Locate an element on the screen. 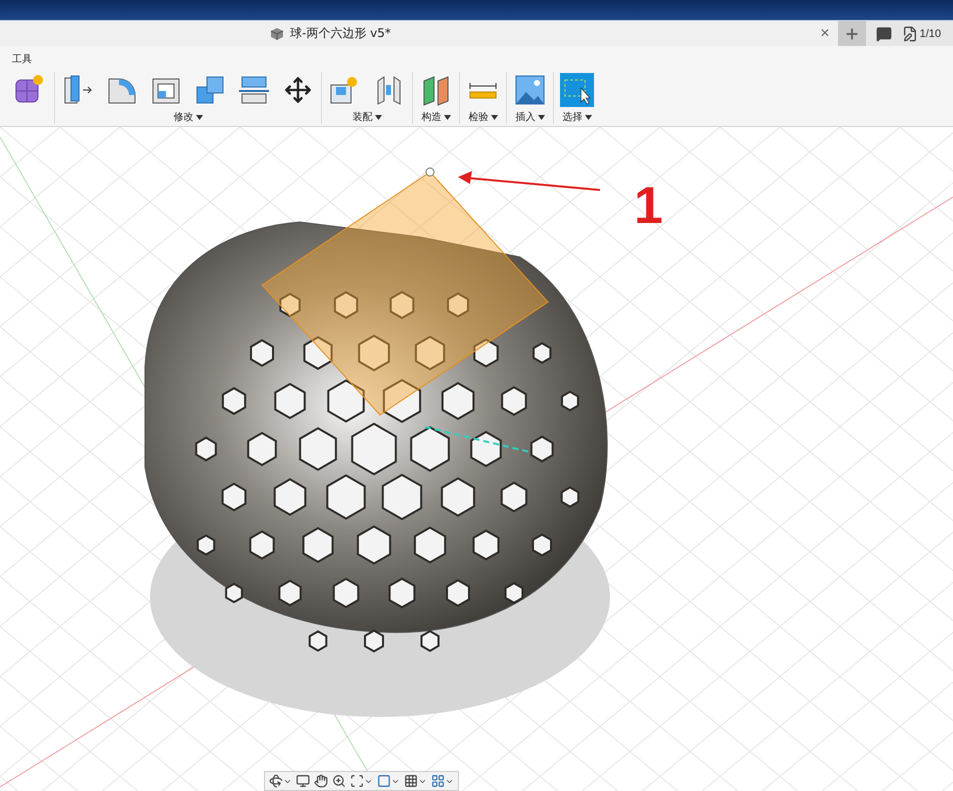  toolbar-group-menu: 选择 is located at coordinates (577, 116).